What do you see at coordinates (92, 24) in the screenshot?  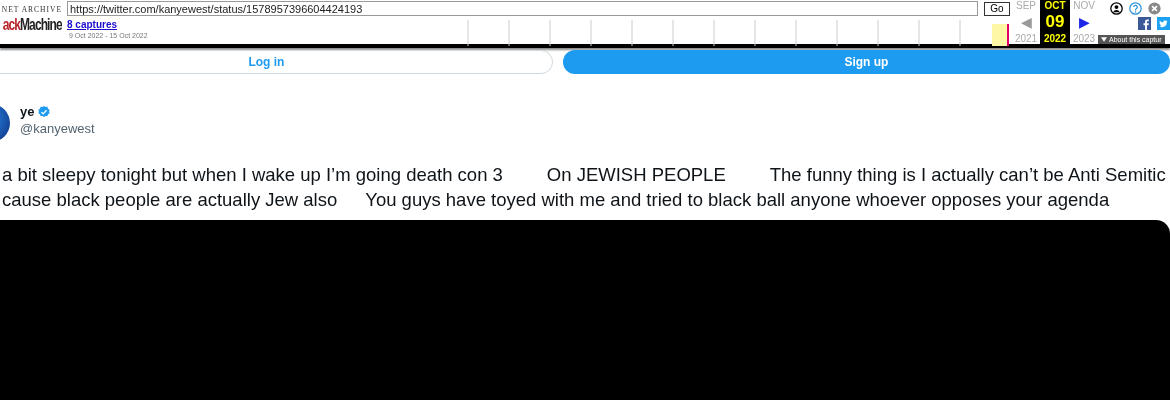 I see `captures-link: 8 captures` at bounding box center [92, 24].